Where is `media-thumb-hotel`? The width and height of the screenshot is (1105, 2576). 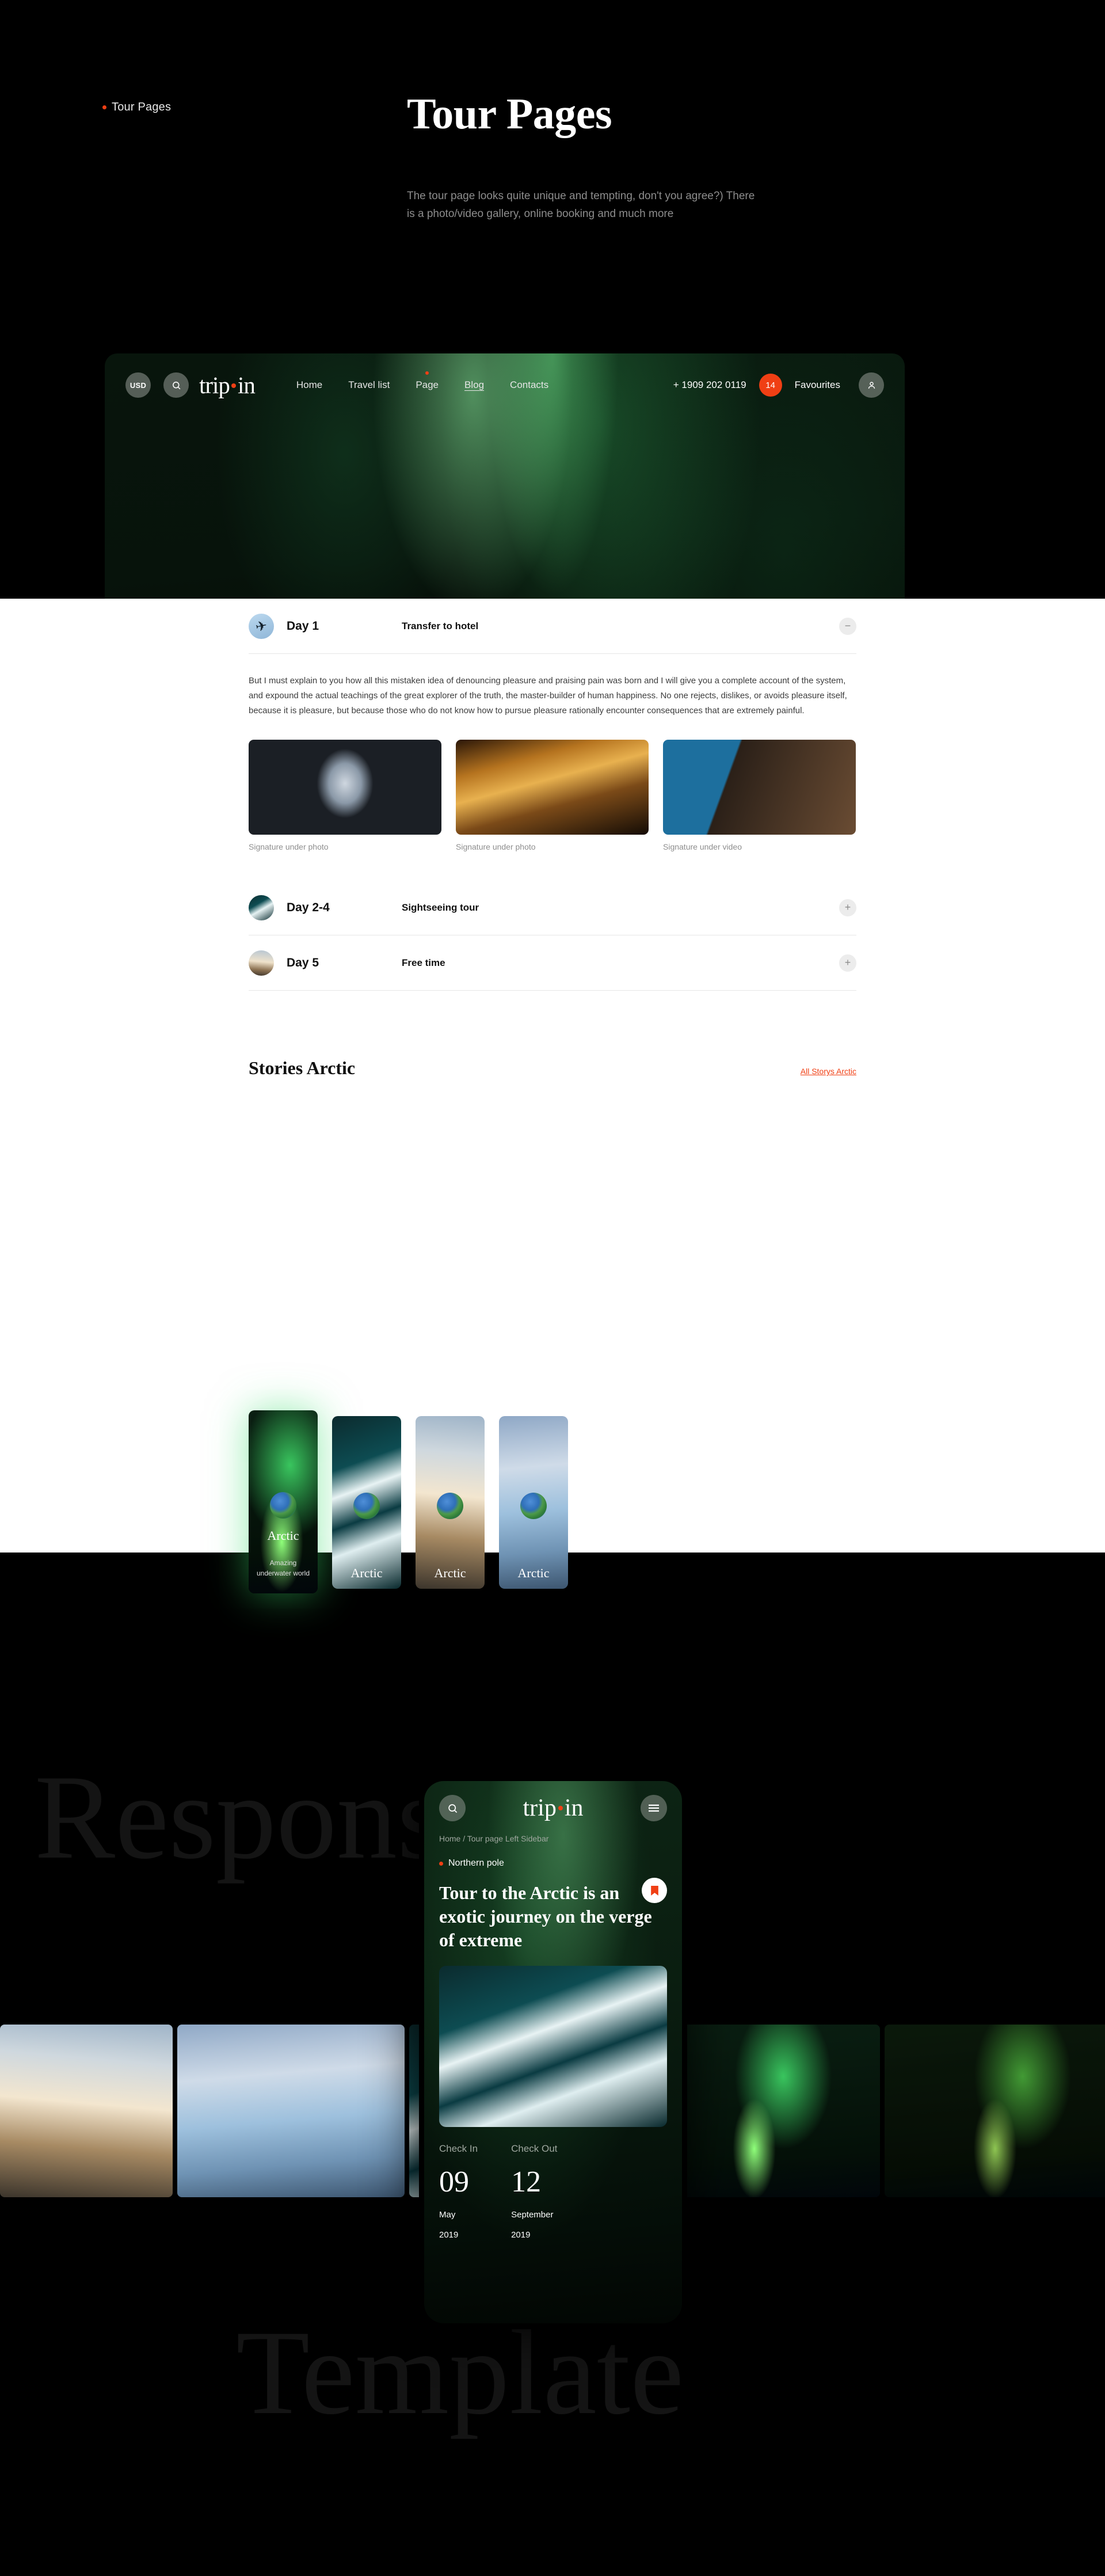
media-thumb-hotel is located at coordinates (760, 788).